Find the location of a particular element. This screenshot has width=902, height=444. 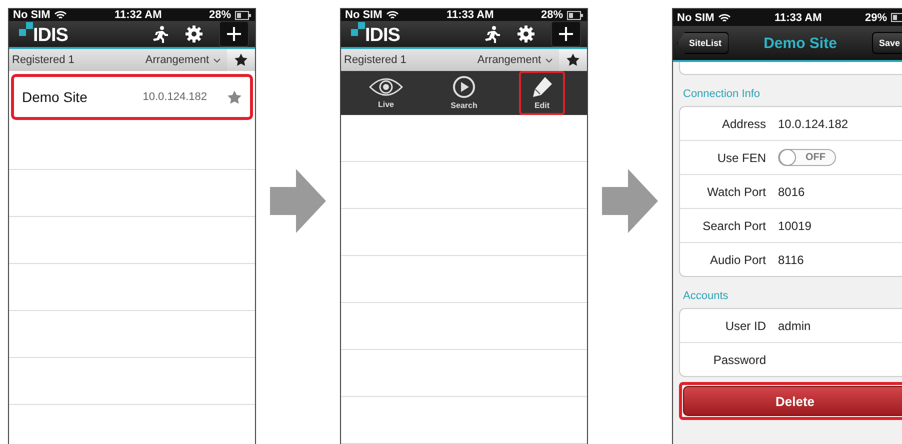

battery-percent: 29% is located at coordinates (875, 18).